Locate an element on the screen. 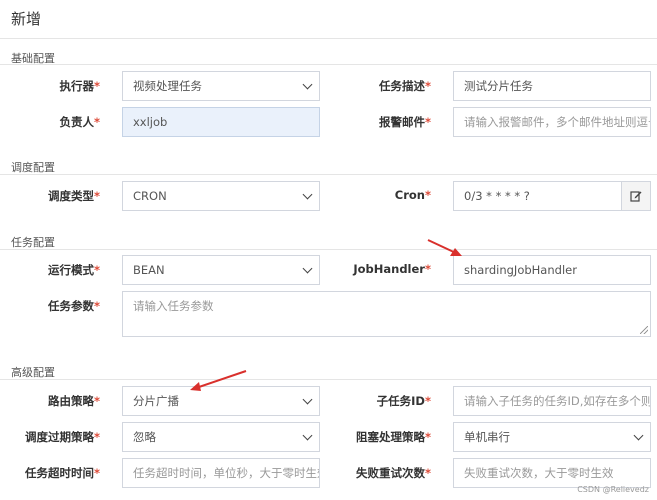 The width and height of the screenshot is (657, 500). watermark: CSDN @Relievedz is located at coordinates (613, 489).